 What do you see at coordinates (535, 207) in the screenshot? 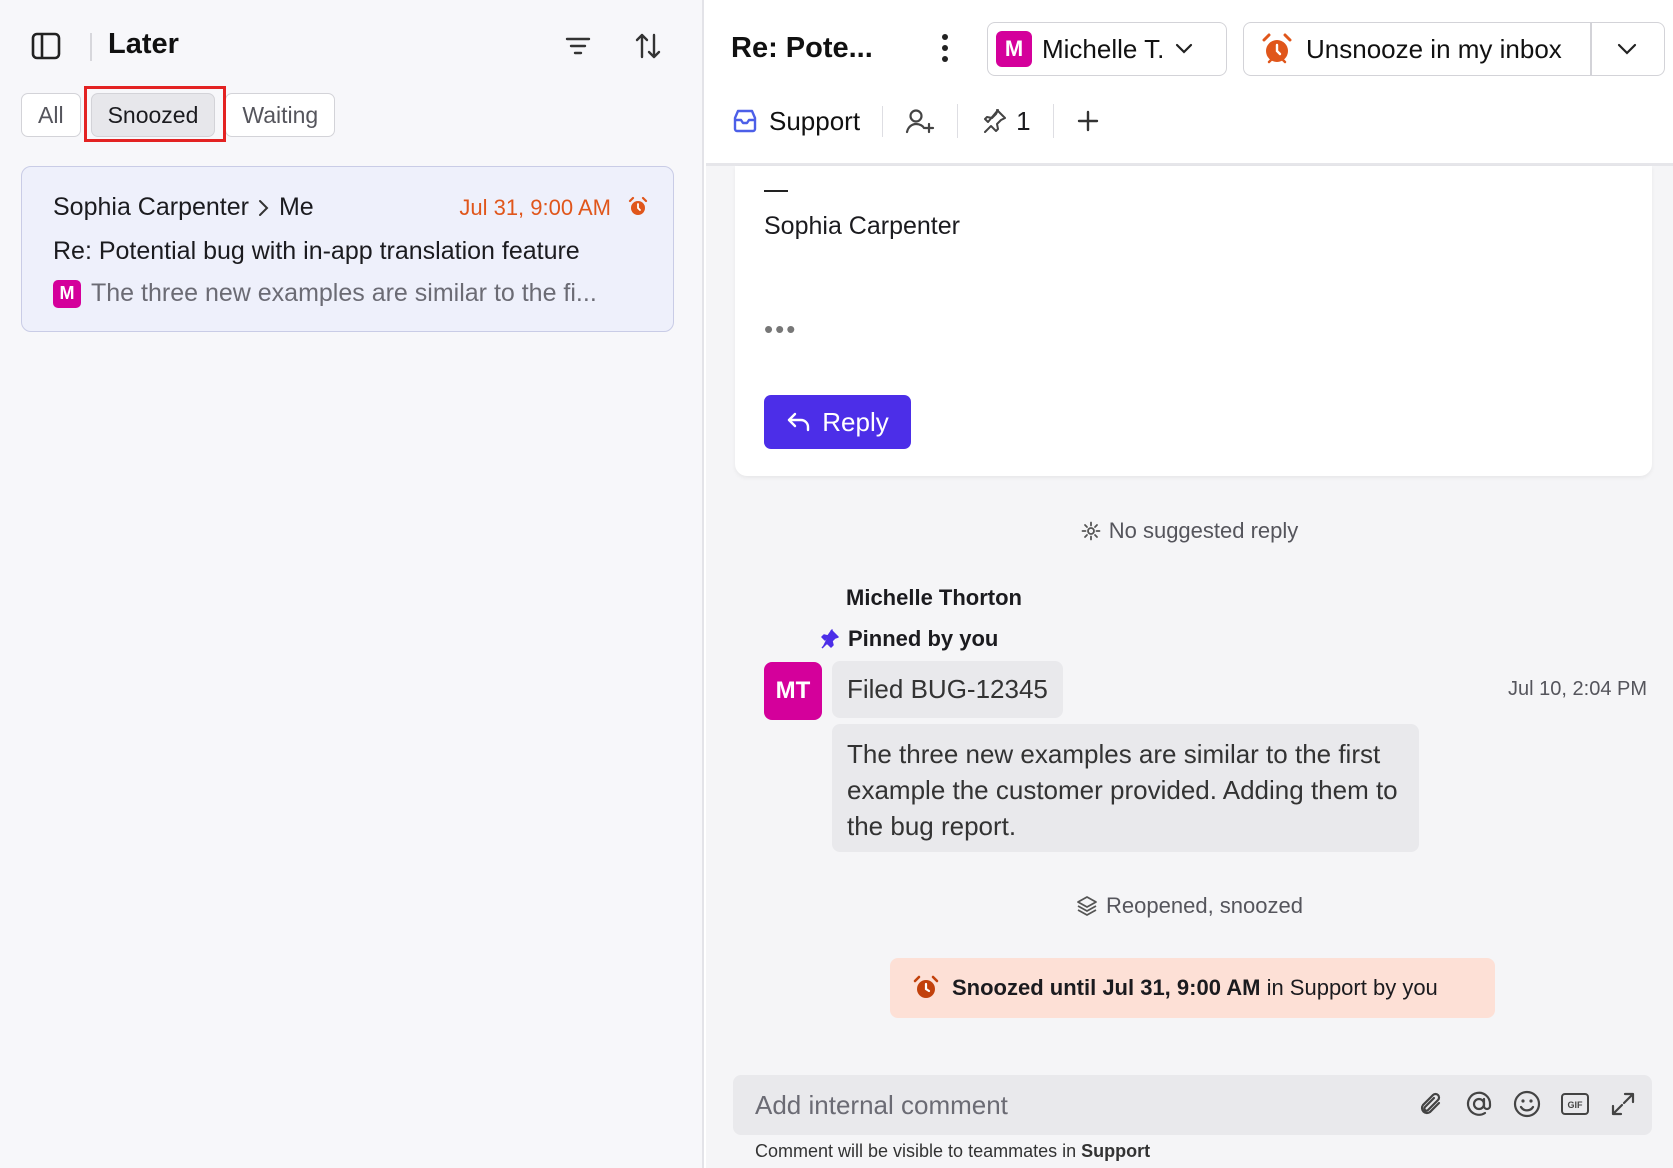
I see `snooze-date: Jul 31, 9:00 AM` at bounding box center [535, 207].